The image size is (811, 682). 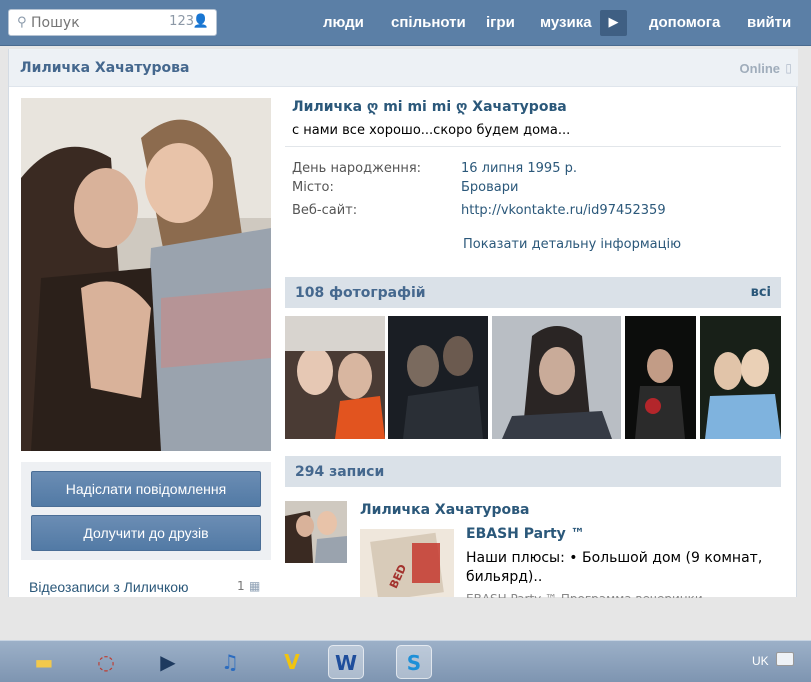 I want to click on nav-music: музика, so click(x=566, y=22).